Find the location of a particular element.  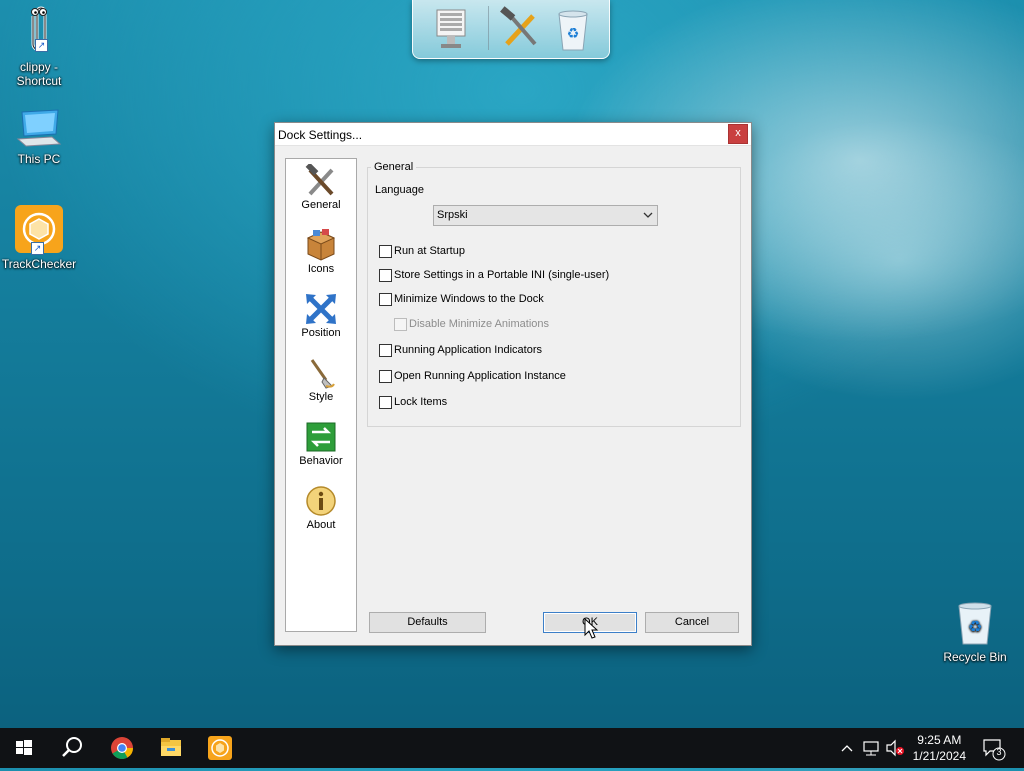

move-arrows-icon is located at coordinates (321, 309).